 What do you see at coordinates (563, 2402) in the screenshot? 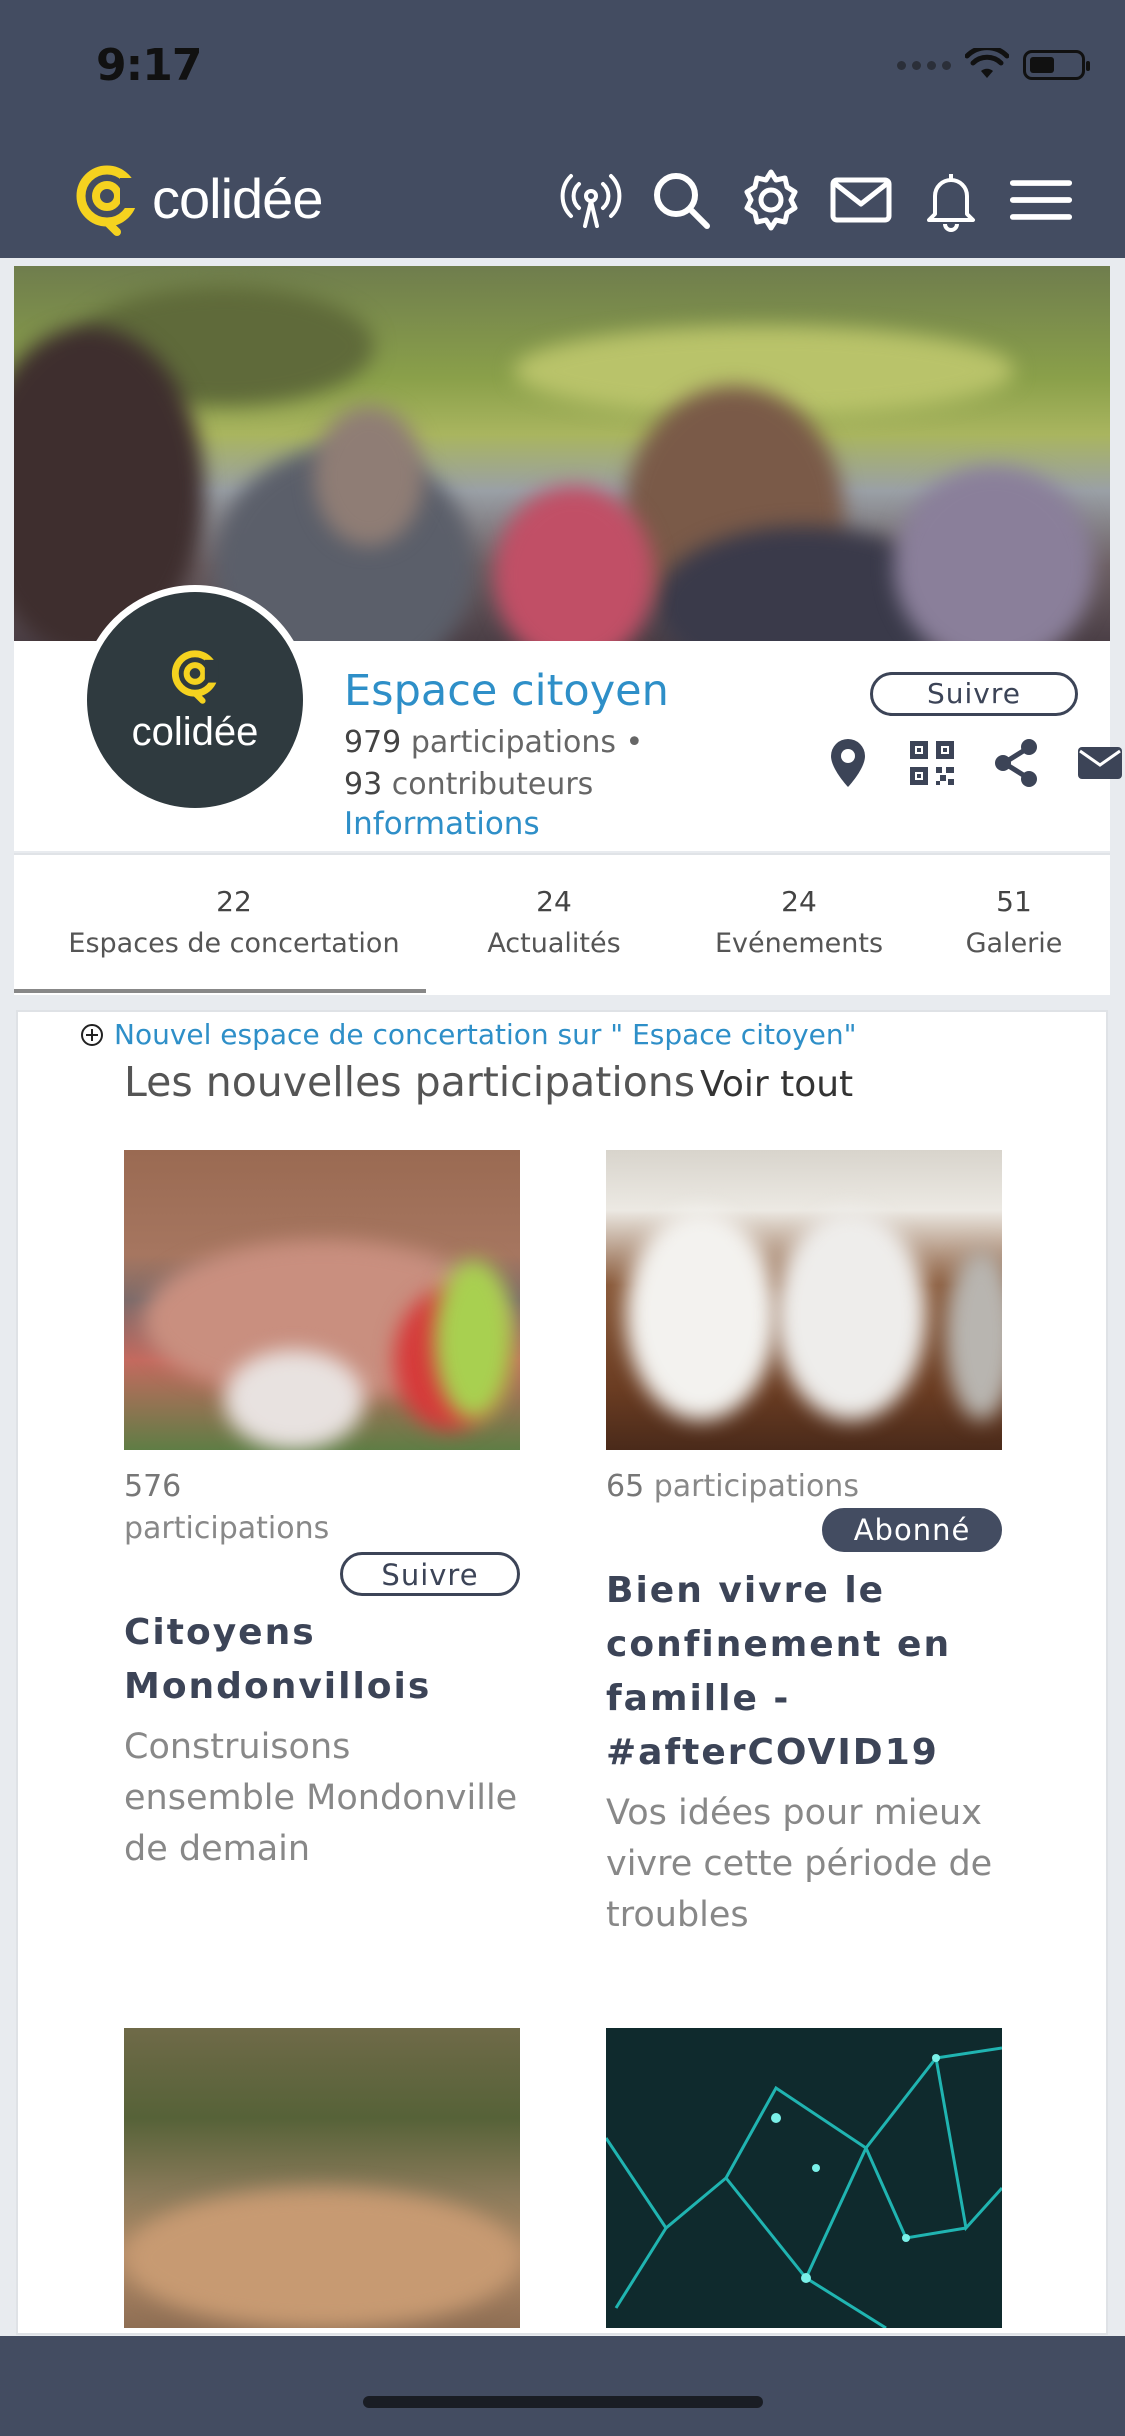
I see `home-indicator` at bounding box center [563, 2402].